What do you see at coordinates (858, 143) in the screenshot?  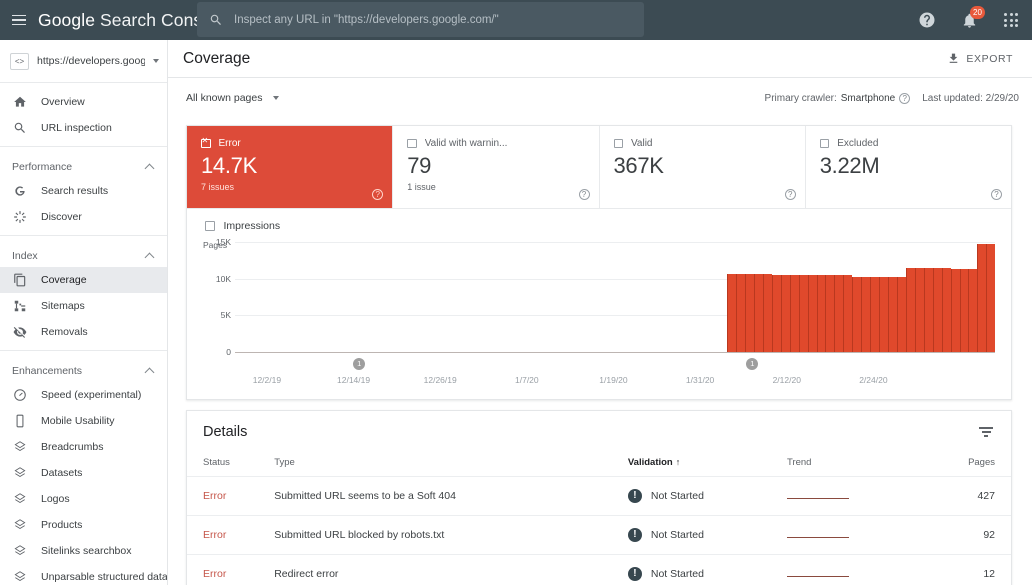 I see `status-card-label: Excluded` at bounding box center [858, 143].